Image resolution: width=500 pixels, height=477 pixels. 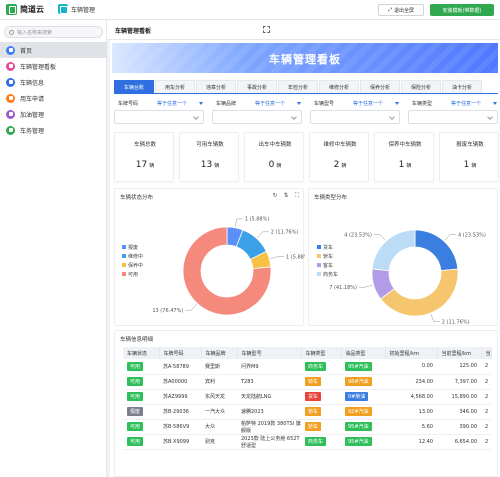 I want to click on sidebar-item-3: 用车申请, so click(x=53, y=98).